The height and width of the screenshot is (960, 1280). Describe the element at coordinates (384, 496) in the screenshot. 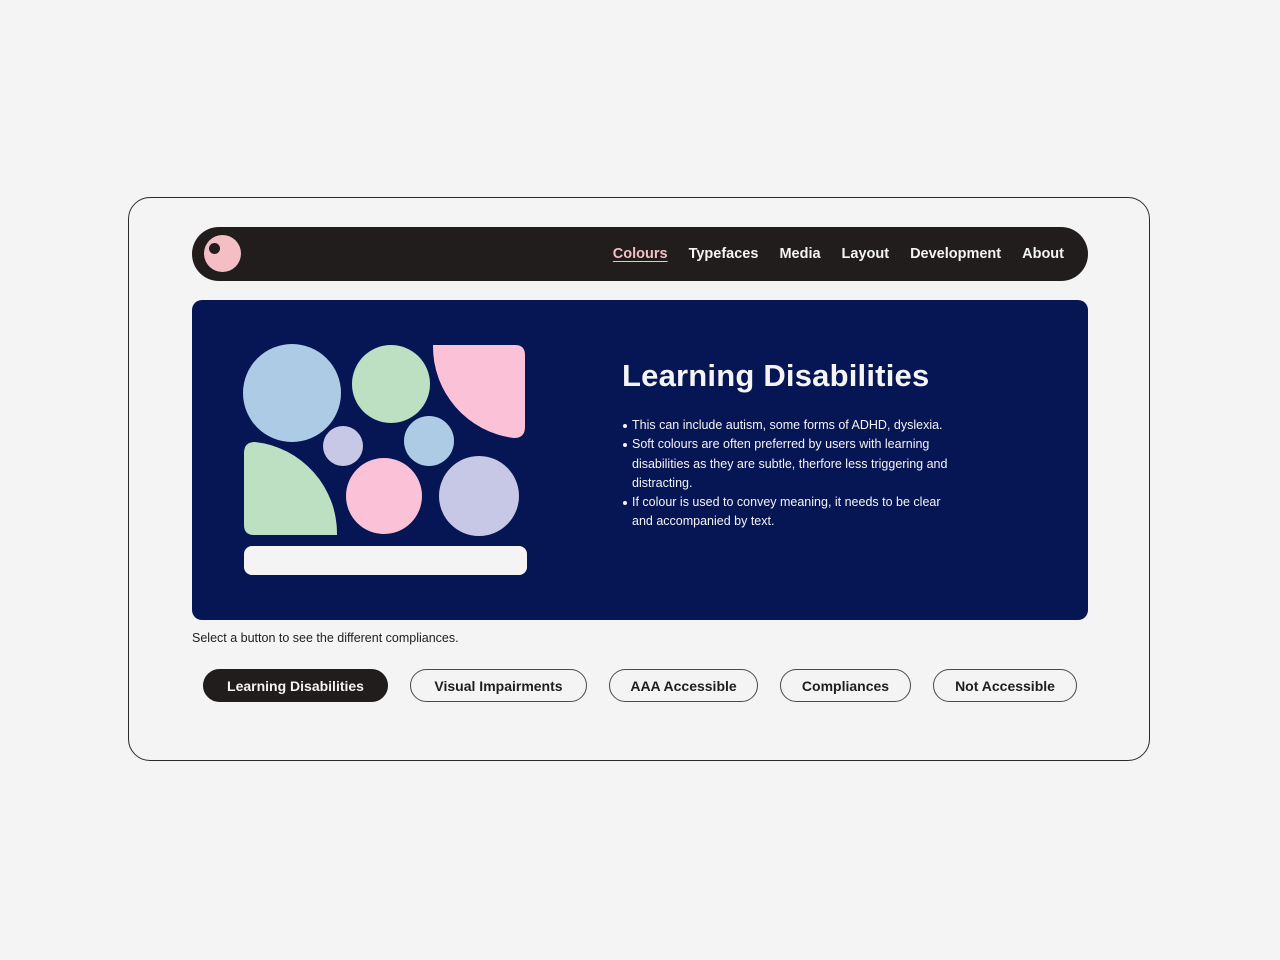

I see `swatch-pink-circle` at that location.